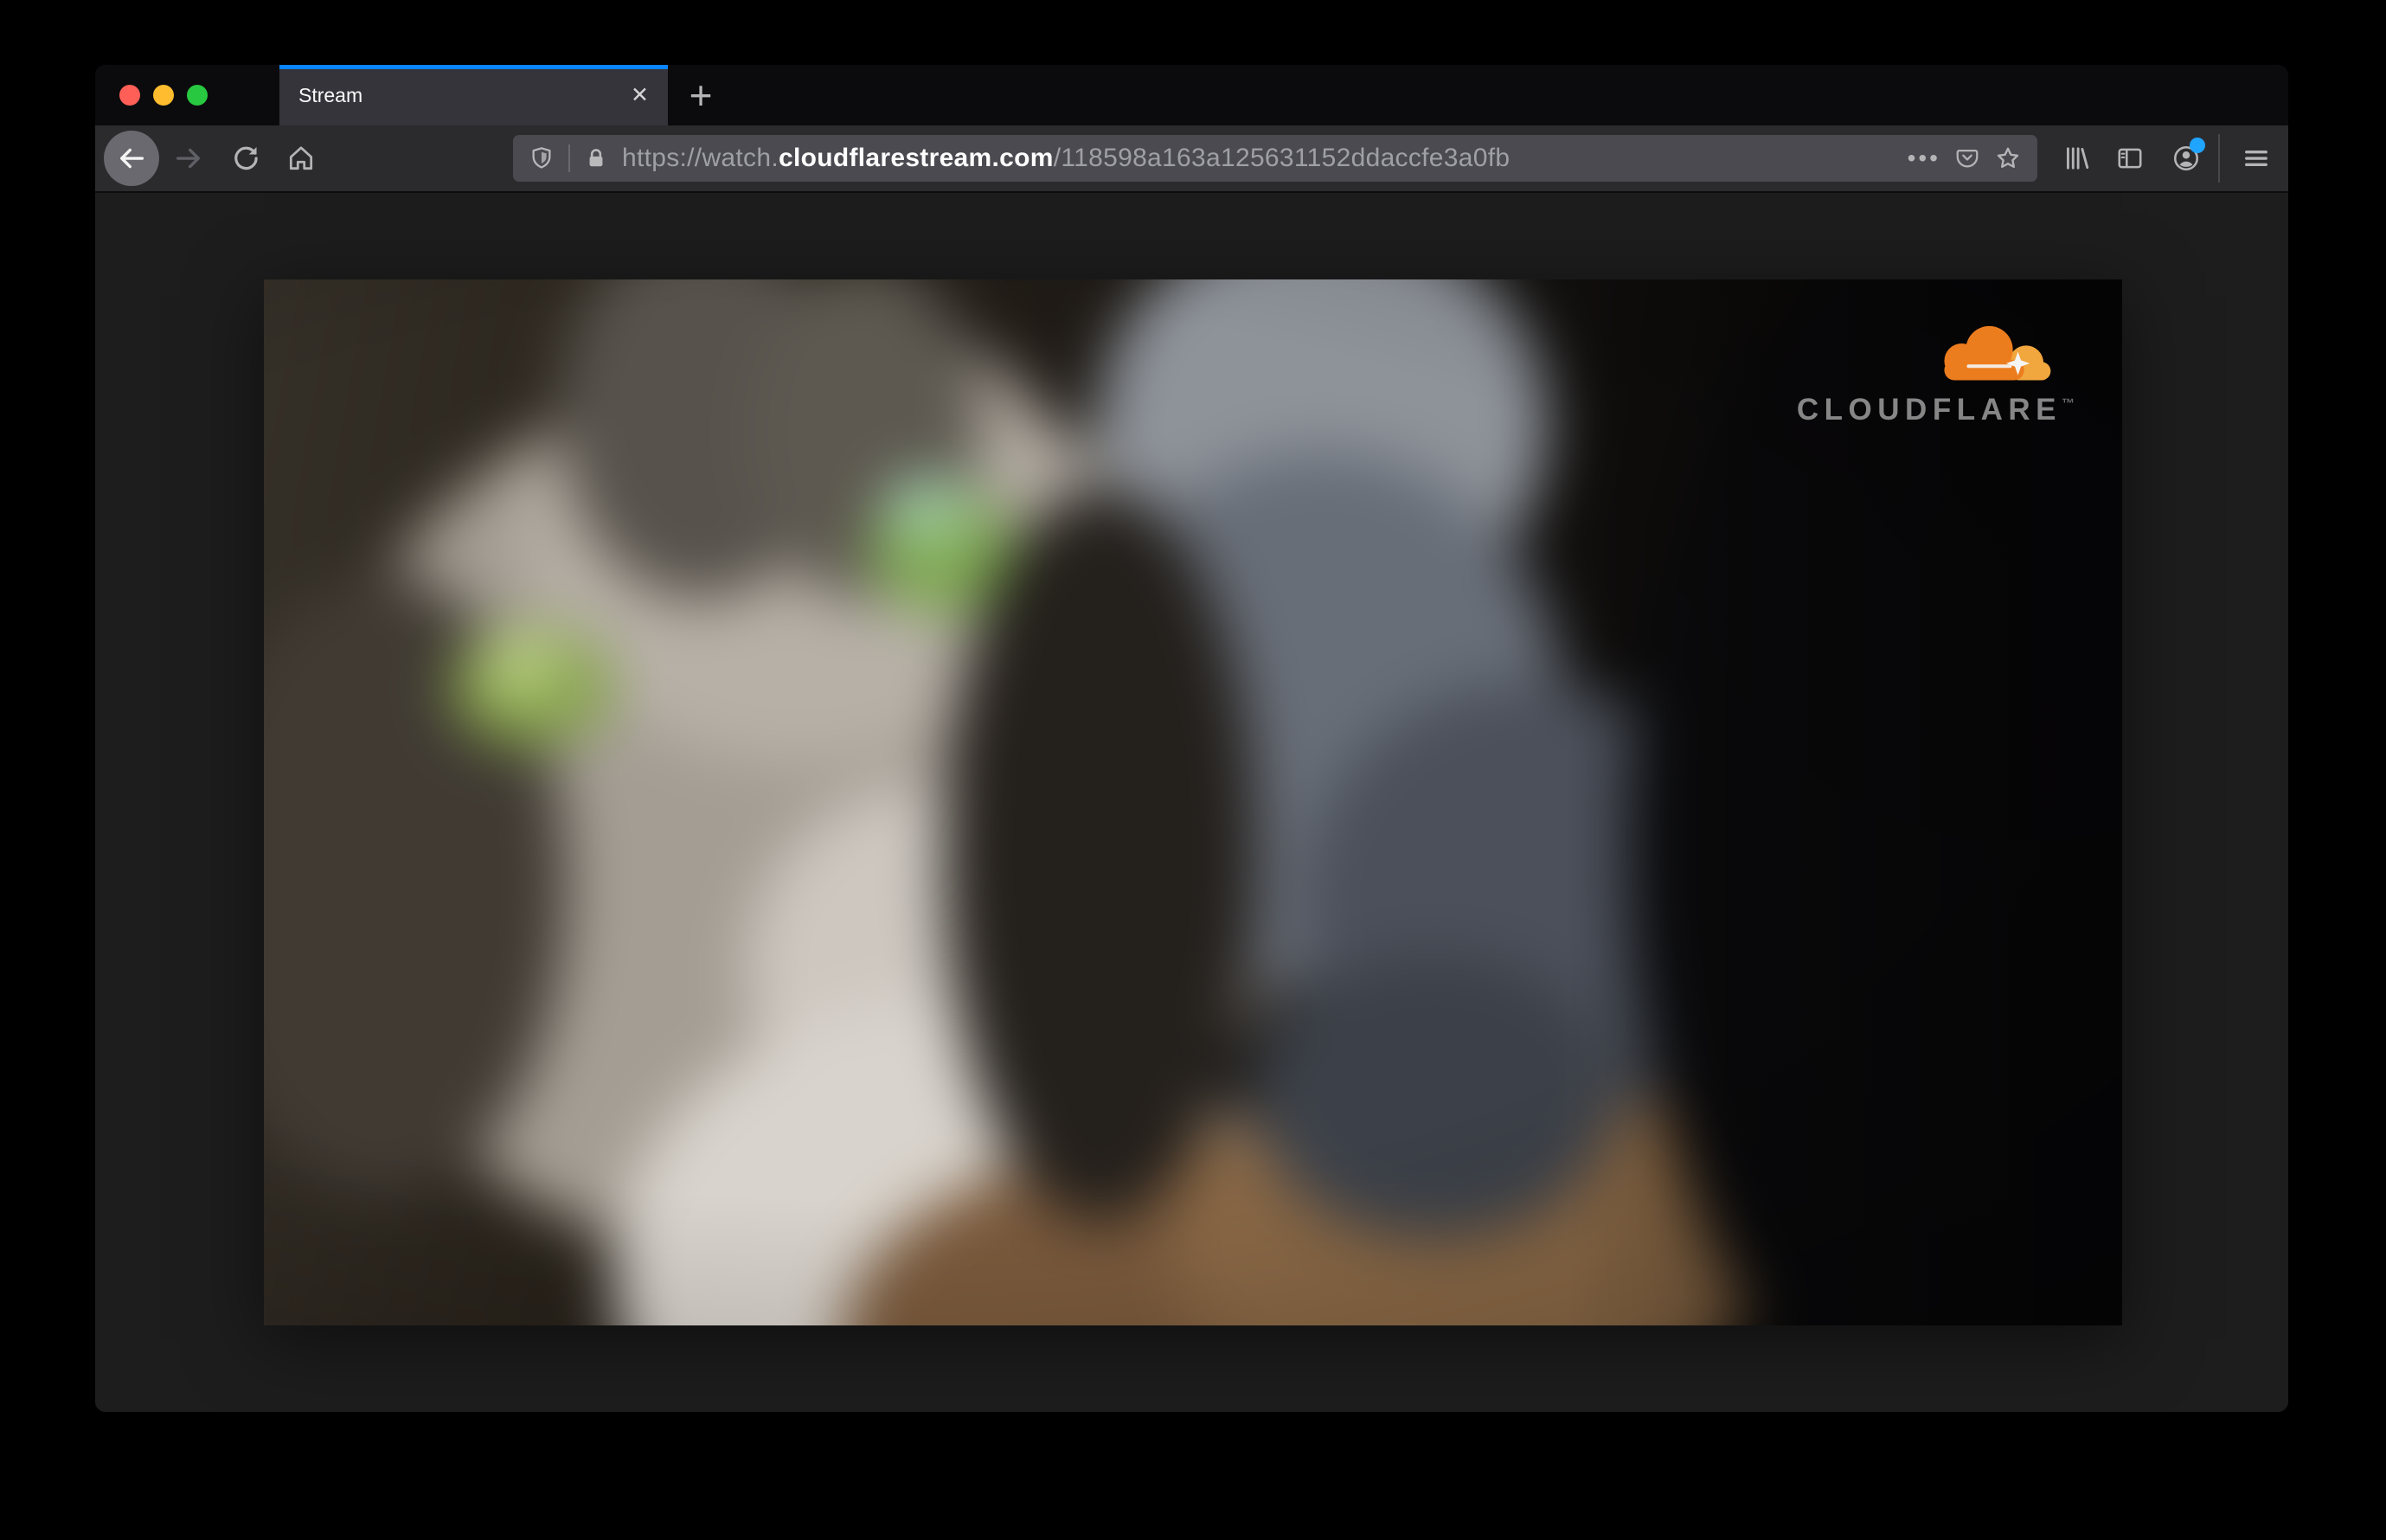 This screenshot has width=2386, height=1540. Describe the element at coordinates (1992, 354) in the screenshot. I see `cloudflare-cloud-logo-icon` at that location.